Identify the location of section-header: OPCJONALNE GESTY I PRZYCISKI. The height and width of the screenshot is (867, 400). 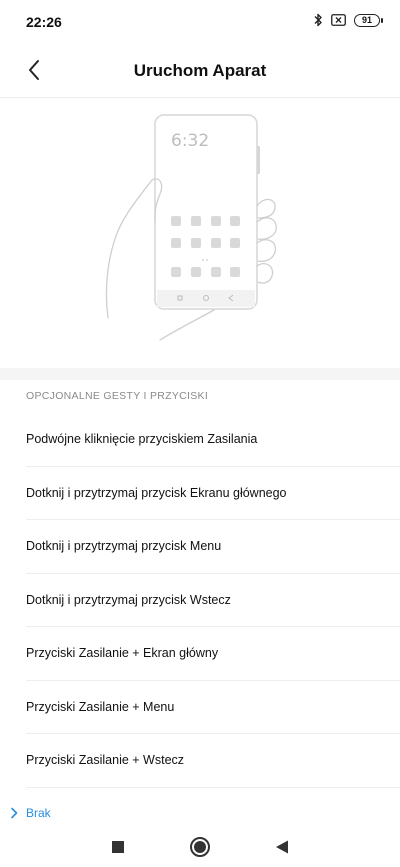
(117, 396).